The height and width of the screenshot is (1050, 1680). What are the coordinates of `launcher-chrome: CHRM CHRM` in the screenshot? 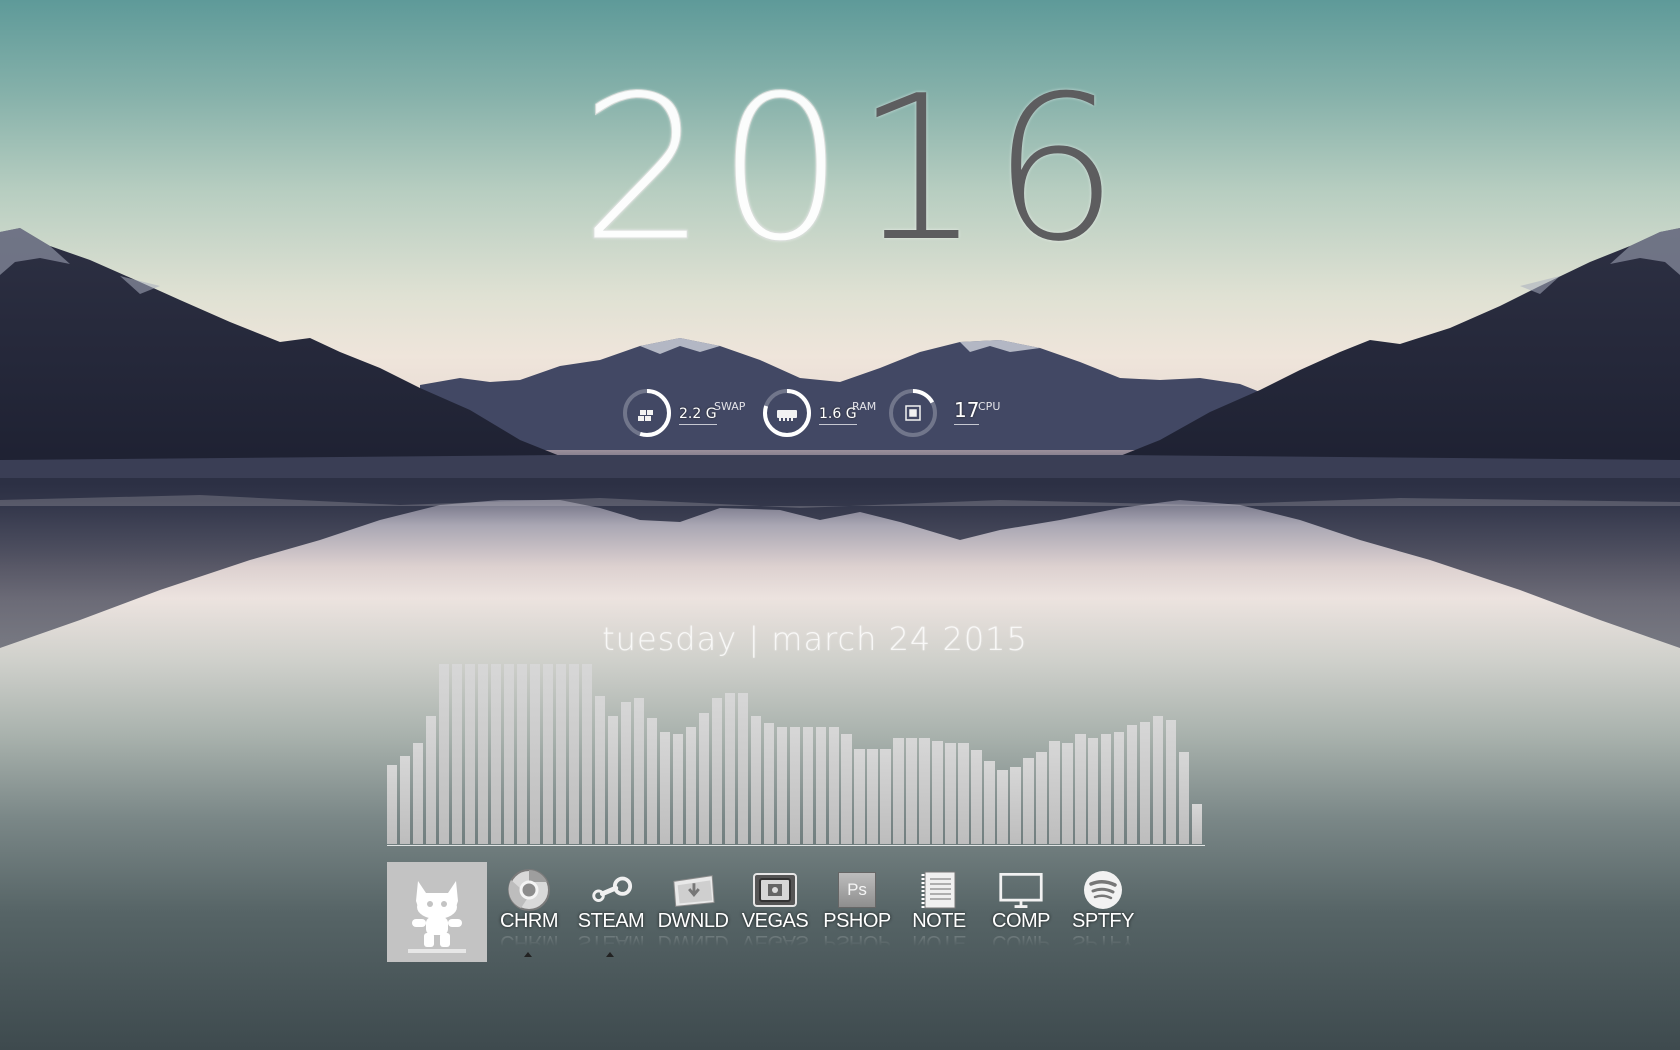 It's located at (529, 915).